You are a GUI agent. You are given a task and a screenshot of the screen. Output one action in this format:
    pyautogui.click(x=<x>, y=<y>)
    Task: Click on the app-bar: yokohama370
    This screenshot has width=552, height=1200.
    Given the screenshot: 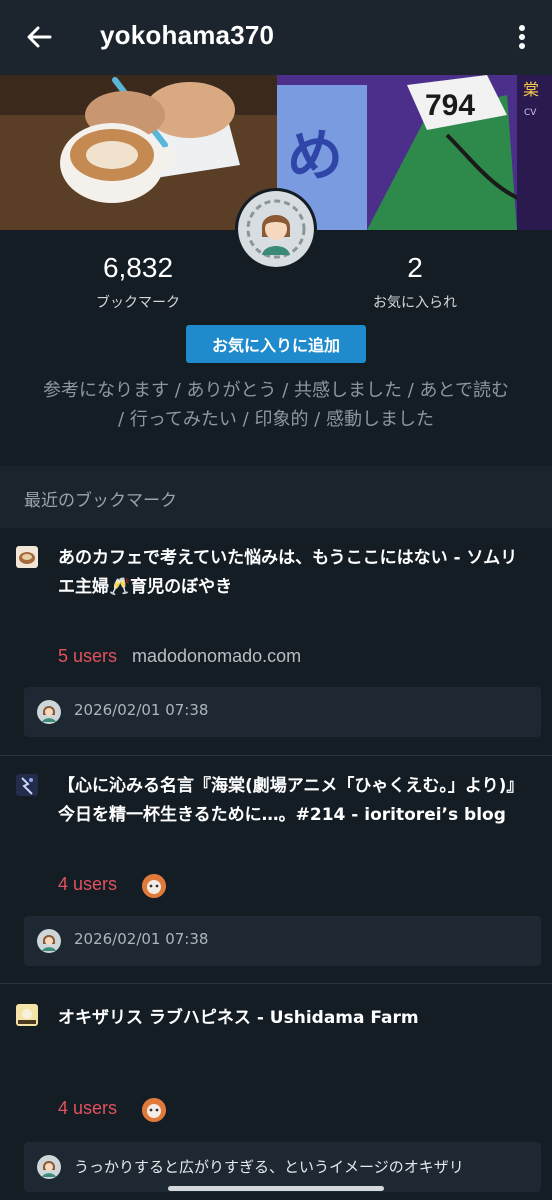 What is the action you would take?
    pyautogui.click(x=276, y=37)
    